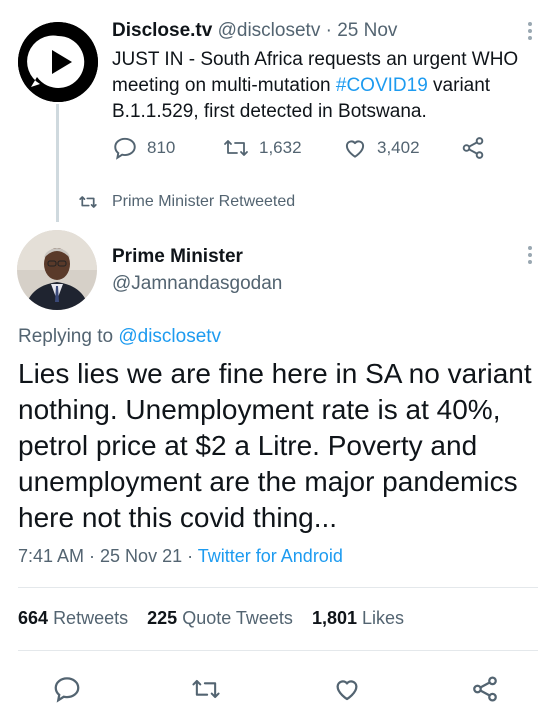 The height and width of the screenshot is (720, 556). I want to click on replying-to-label: Replying to, so click(66, 336).